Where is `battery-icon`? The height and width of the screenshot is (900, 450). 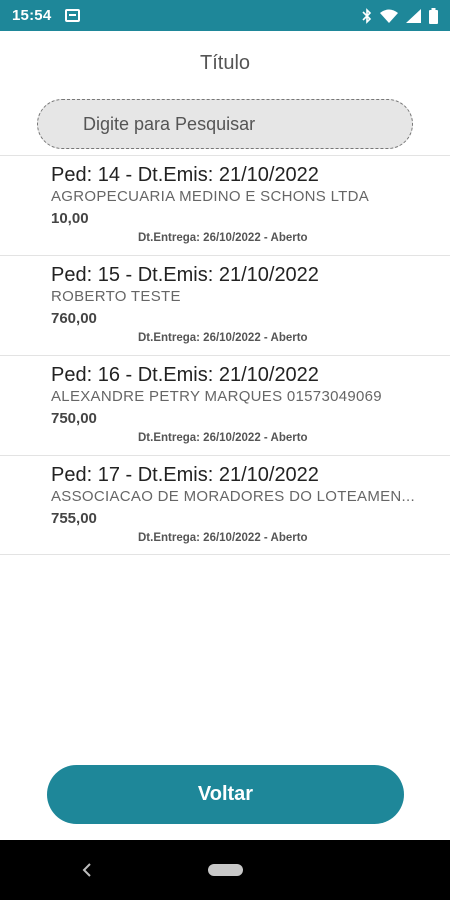 battery-icon is located at coordinates (433, 15).